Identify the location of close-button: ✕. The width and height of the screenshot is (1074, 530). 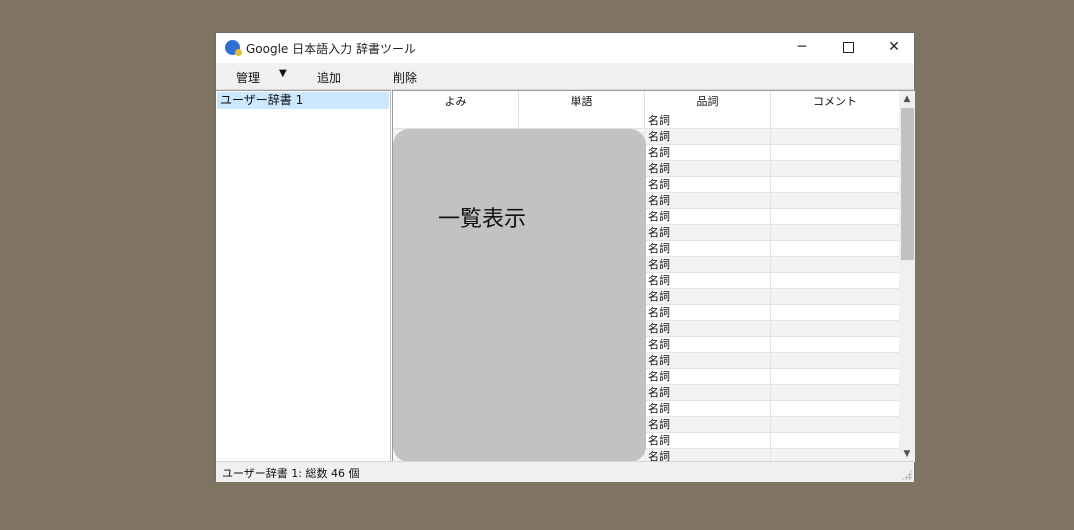
(894, 48).